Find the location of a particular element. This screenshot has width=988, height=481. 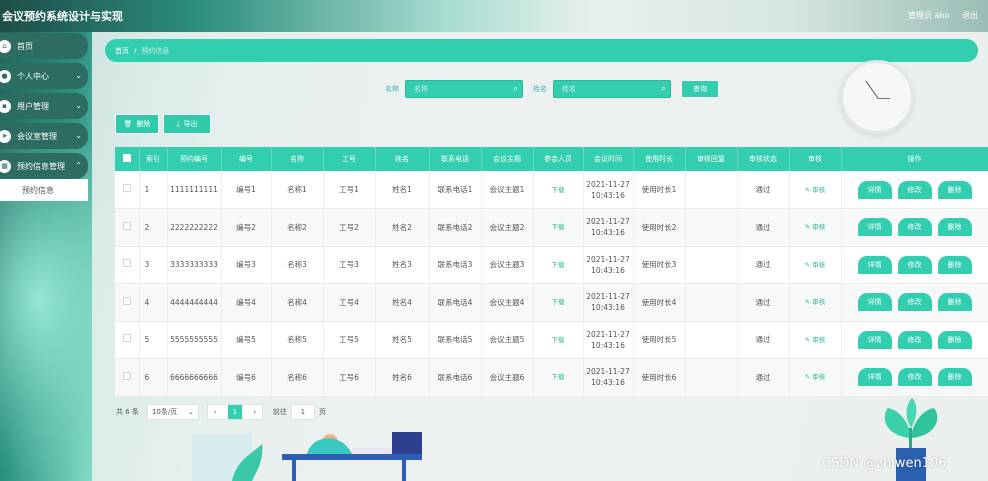

pagination: 共 6 条 10条/页 ⌄ ‹ 1 › 前往 1 页 is located at coordinates (221, 412).